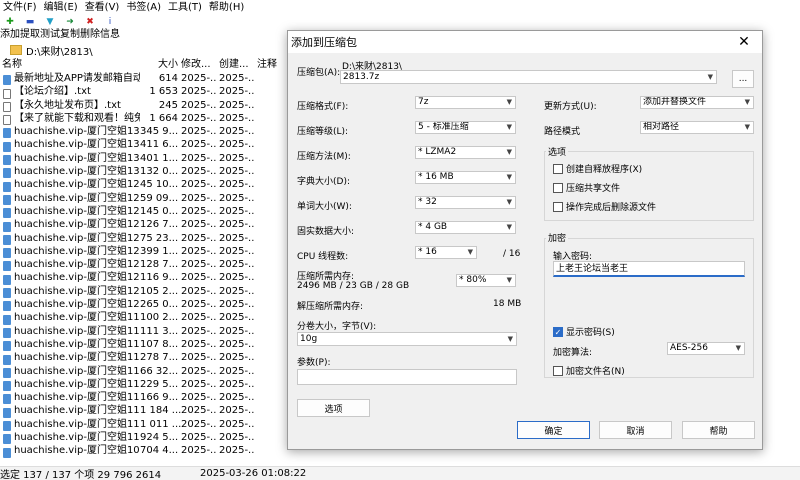  I want to click on options-button: 选项, so click(333, 408).